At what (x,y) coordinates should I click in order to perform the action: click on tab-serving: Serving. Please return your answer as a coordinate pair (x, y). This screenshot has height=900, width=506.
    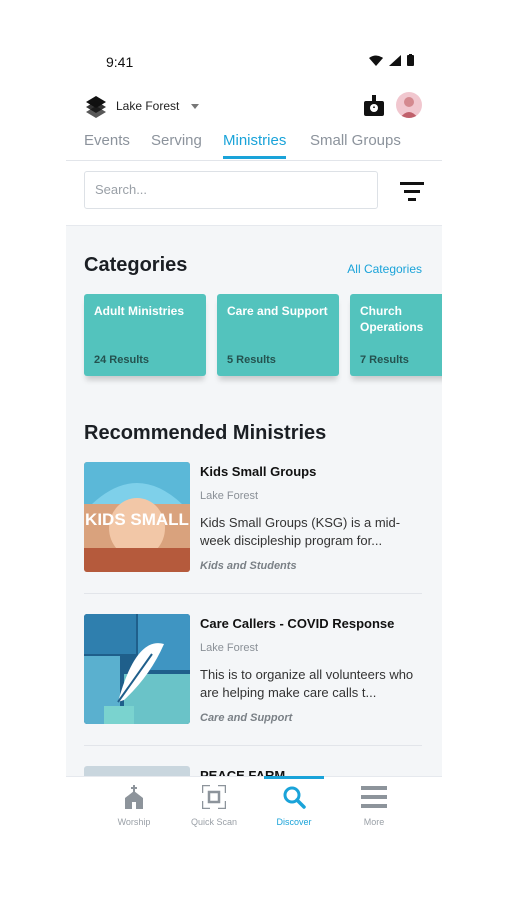
    Looking at the image, I should click on (176, 140).